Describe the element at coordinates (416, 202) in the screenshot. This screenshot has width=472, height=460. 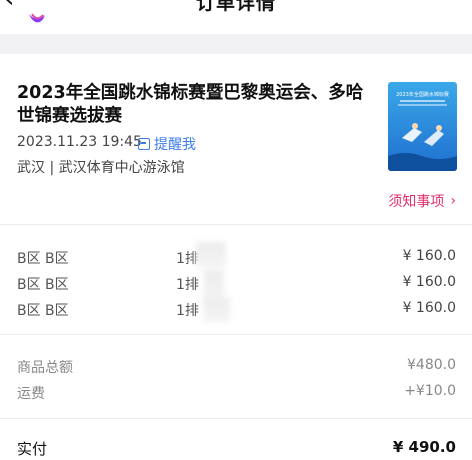
I see `notice-label: 须知事项` at that location.